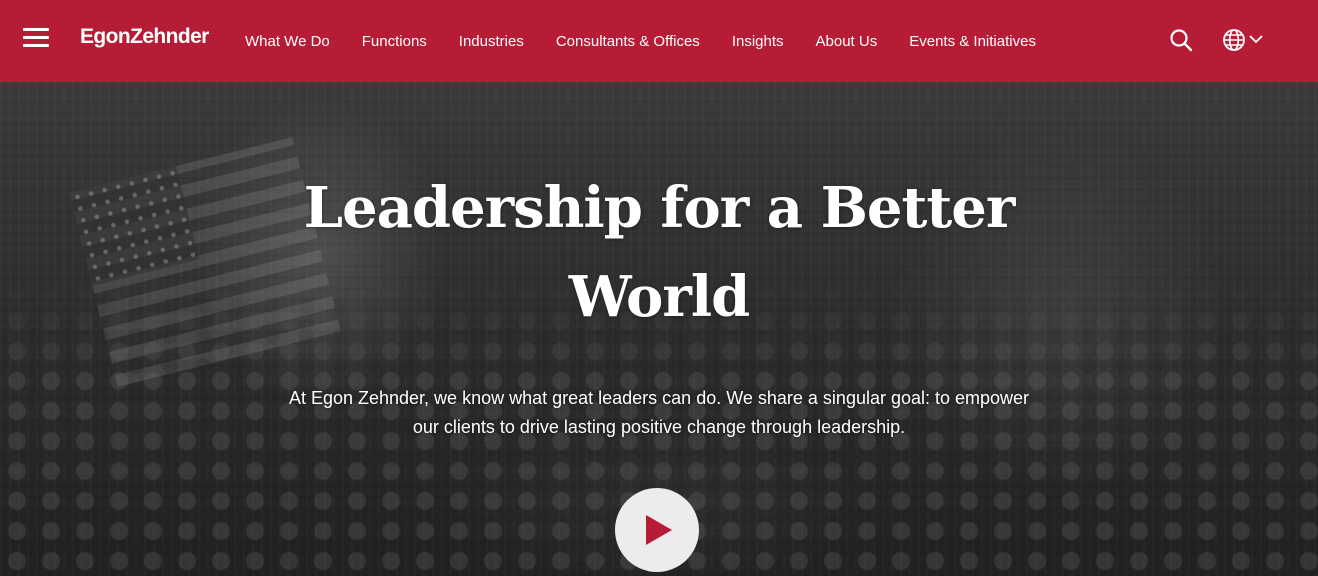 This screenshot has width=1318, height=576. I want to click on nav-item-consultants-offices: Consultants & Offices, so click(628, 41).